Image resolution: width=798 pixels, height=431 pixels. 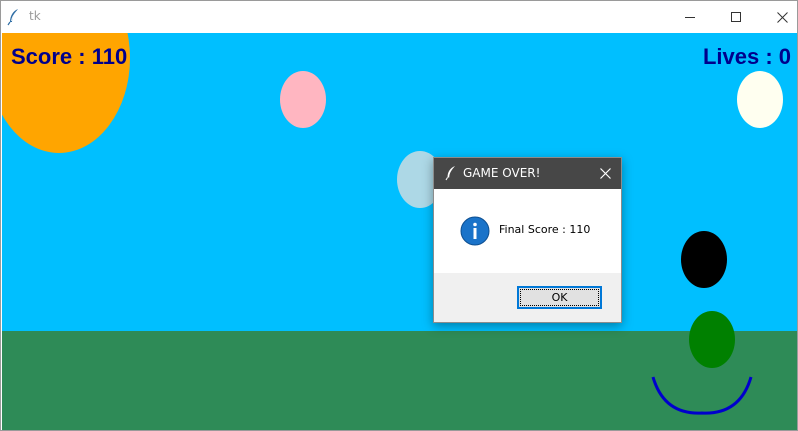 What do you see at coordinates (704, 259) in the screenshot?
I see `balloon-black` at bounding box center [704, 259].